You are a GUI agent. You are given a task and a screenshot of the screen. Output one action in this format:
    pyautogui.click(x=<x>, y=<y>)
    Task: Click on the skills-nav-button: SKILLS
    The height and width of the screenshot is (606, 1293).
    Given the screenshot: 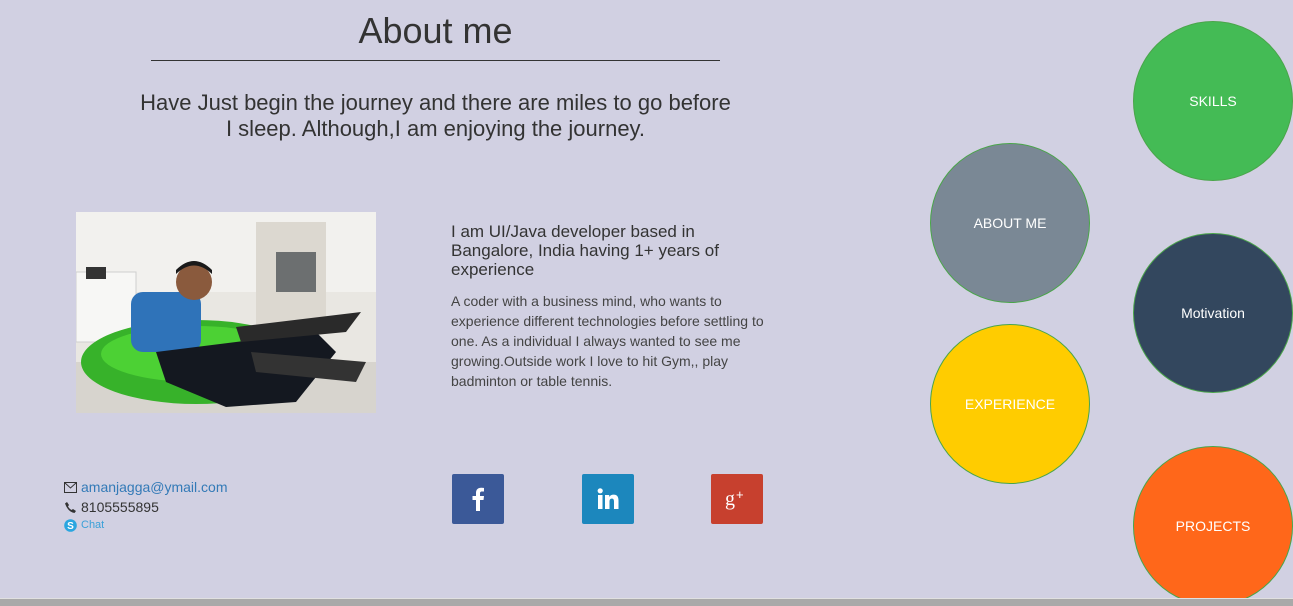 What is the action you would take?
    pyautogui.click(x=1213, y=101)
    